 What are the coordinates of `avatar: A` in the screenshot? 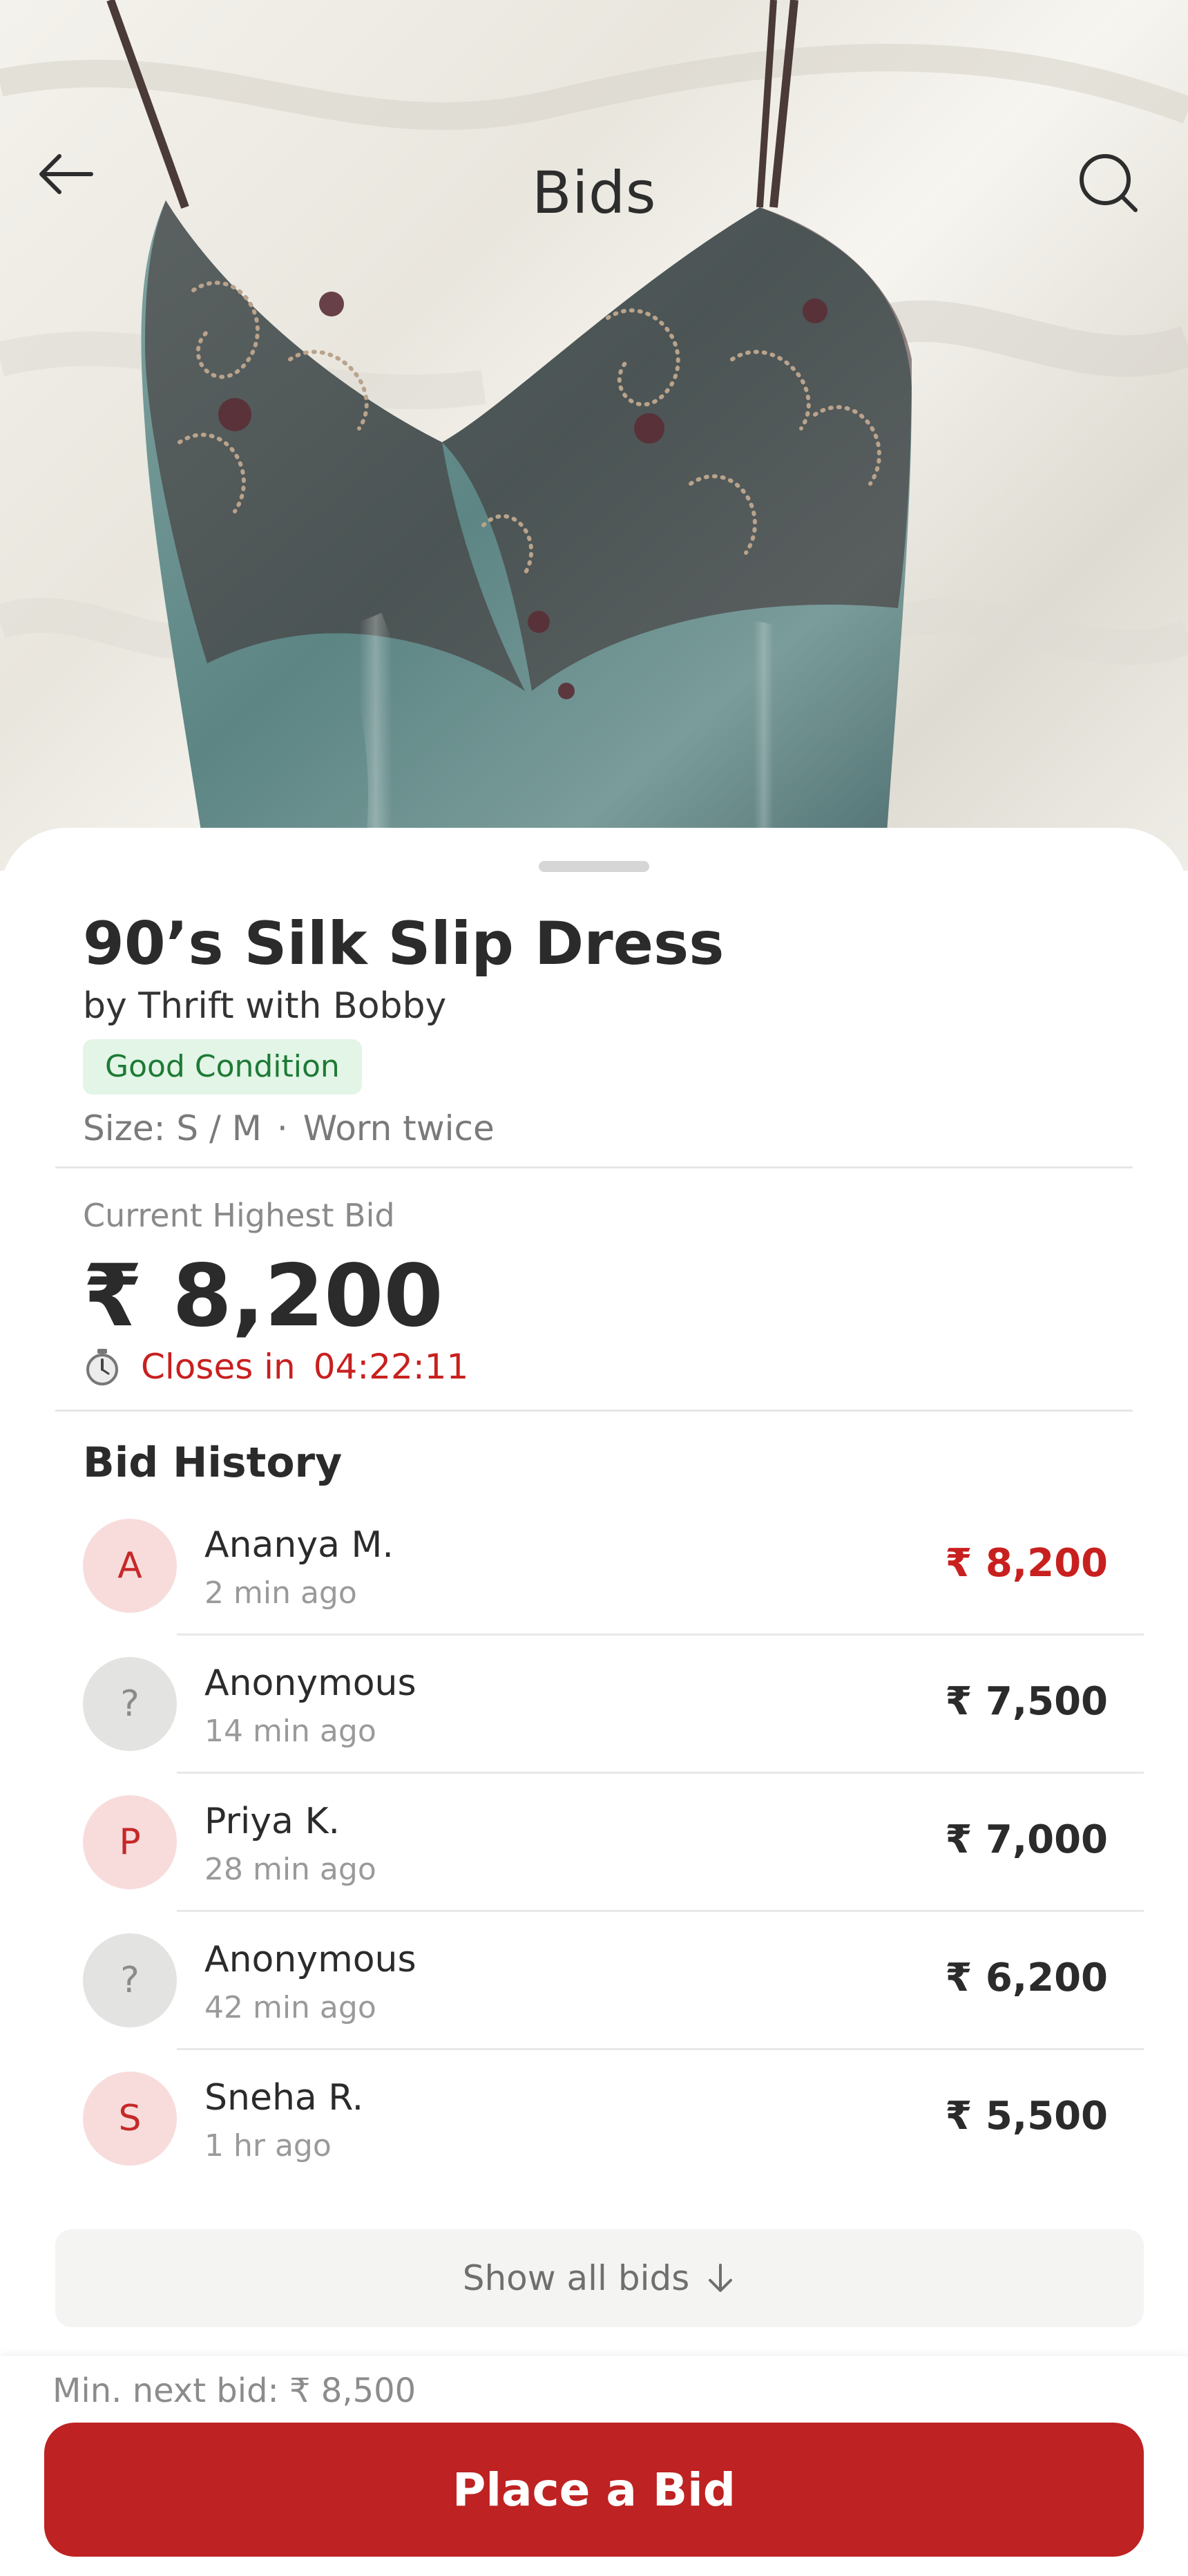 It's located at (130, 1566).